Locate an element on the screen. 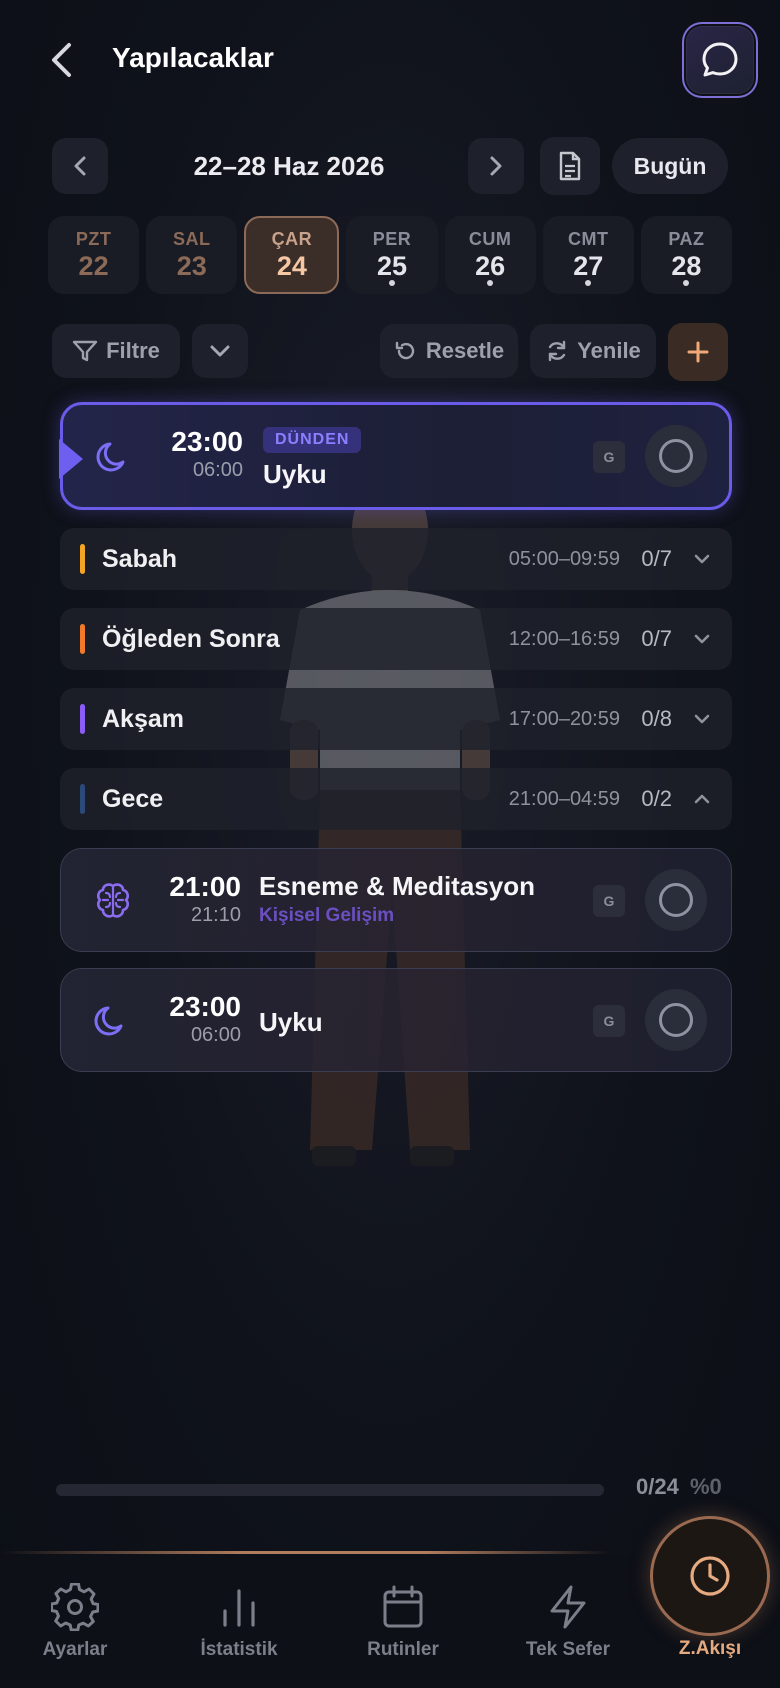  section-name: Gece is located at coordinates (133, 799).